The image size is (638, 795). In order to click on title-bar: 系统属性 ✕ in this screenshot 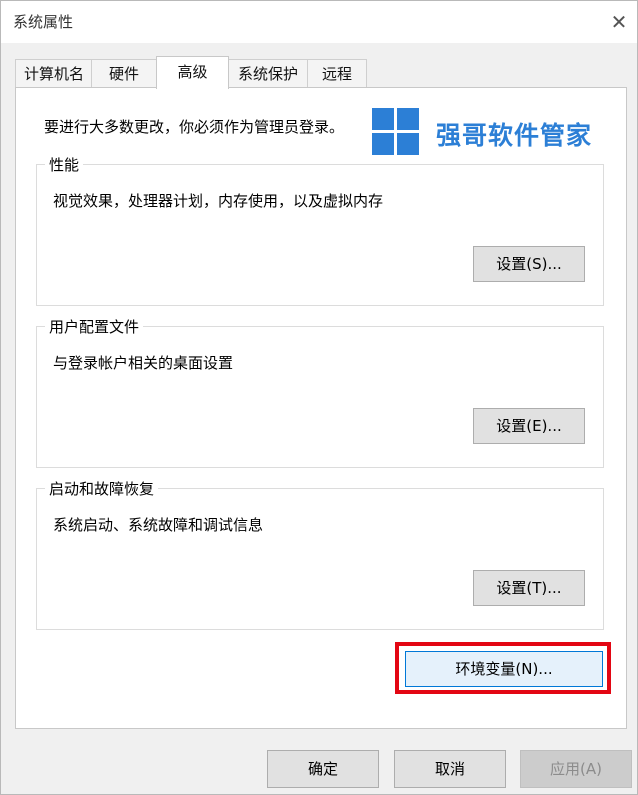, I will do `click(319, 22)`.